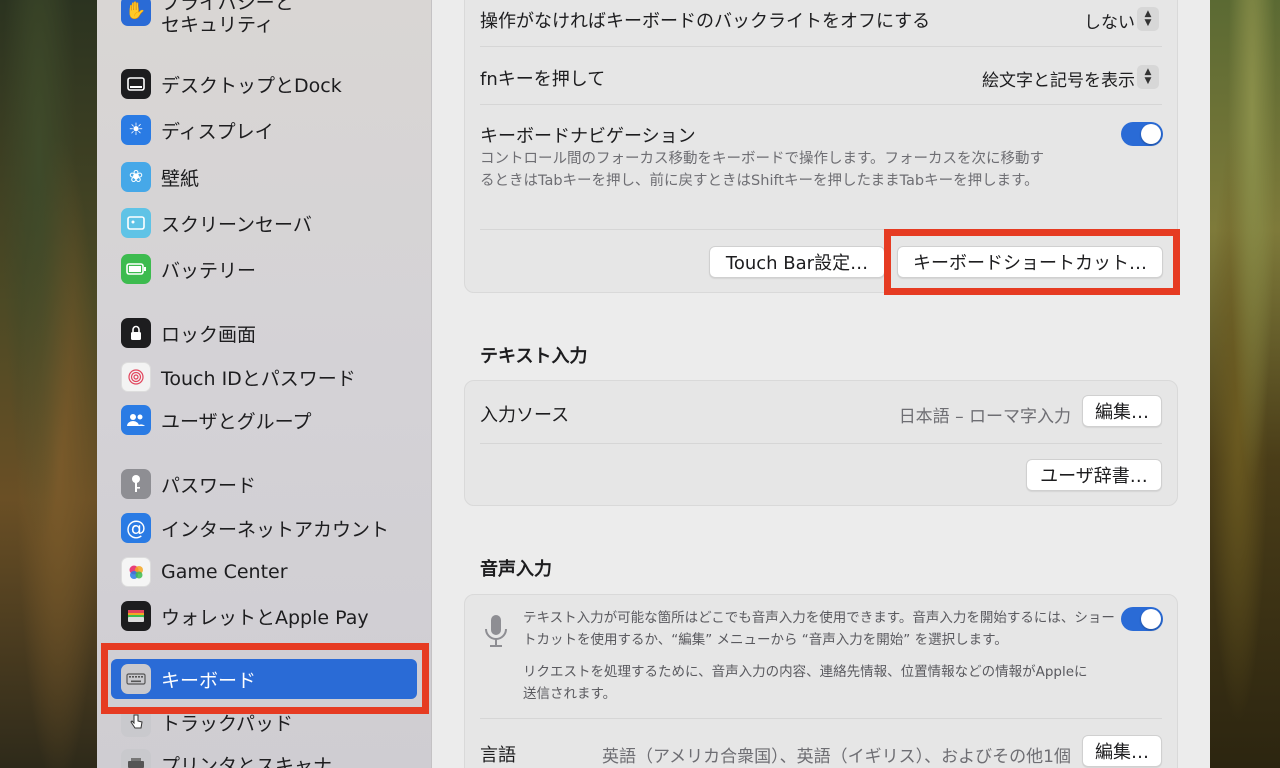 The image size is (1280, 768). What do you see at coordinates (136, 528) in the screenshot?
I see `at-icon: @` at bounding box center [136, 528].